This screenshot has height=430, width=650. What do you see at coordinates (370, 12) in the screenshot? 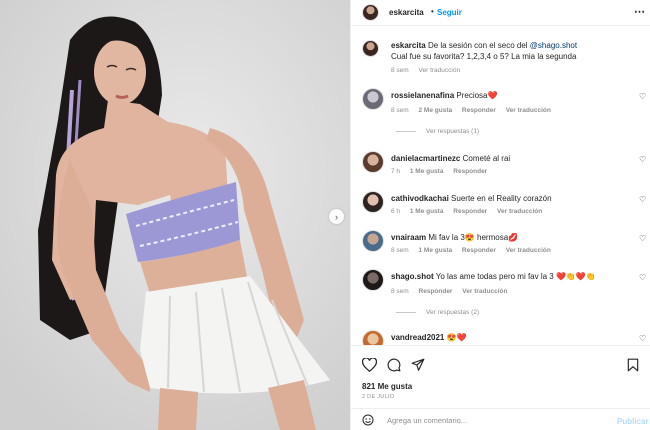
I see `author-avatar` at bounding box center [370, 12].